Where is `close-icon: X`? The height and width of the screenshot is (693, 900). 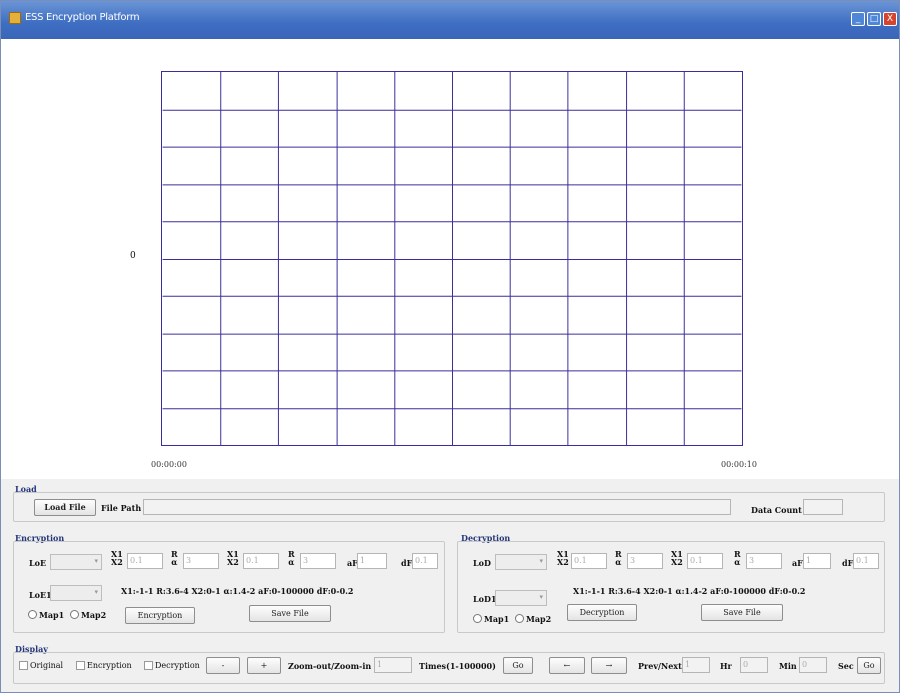
close-icon: X is located at coordinates (890, 19).